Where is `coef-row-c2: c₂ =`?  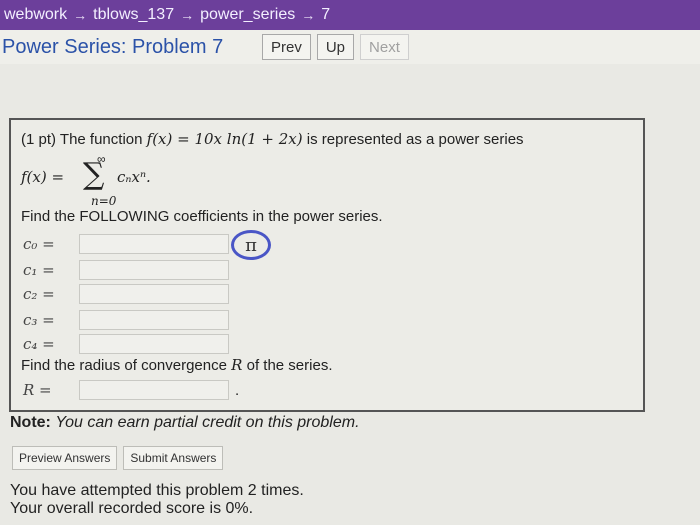
coef-row-c2: c₂ = is located at coordinates (126, 294).